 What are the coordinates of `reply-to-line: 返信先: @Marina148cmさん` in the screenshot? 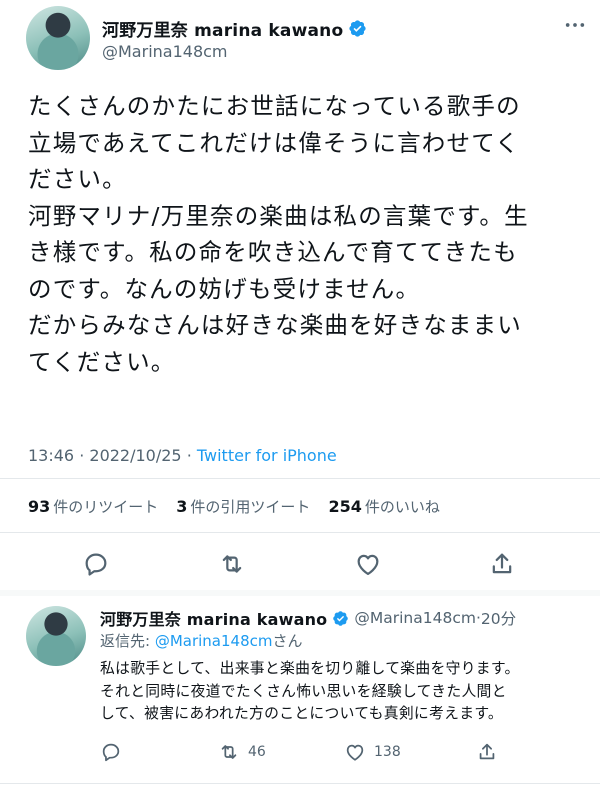 It's located at (201, 640).